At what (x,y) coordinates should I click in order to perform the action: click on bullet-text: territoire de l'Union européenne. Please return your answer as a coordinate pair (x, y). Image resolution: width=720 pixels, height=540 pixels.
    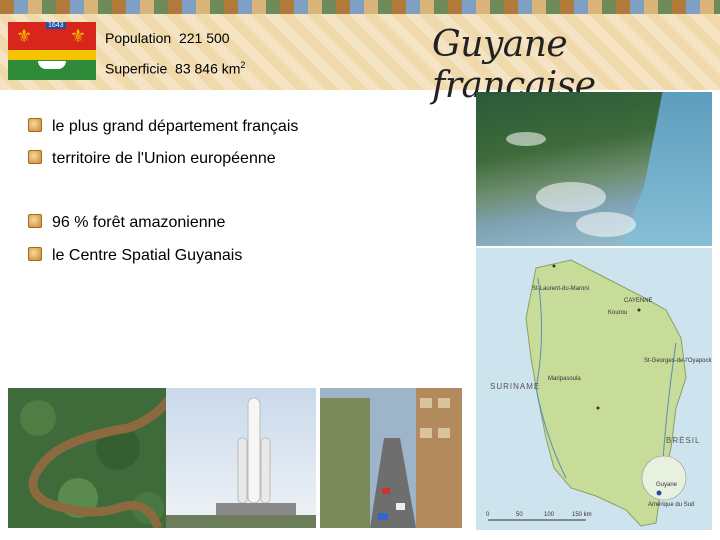
    Looking at the image, I should click on (164, 158).